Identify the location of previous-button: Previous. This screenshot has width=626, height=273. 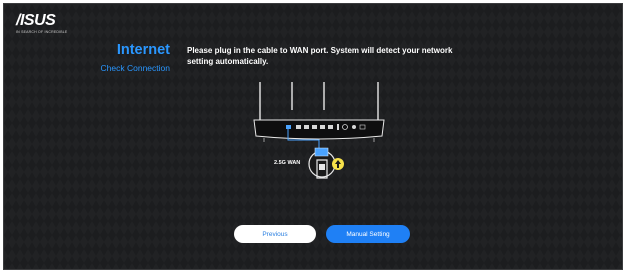
(275, 234).